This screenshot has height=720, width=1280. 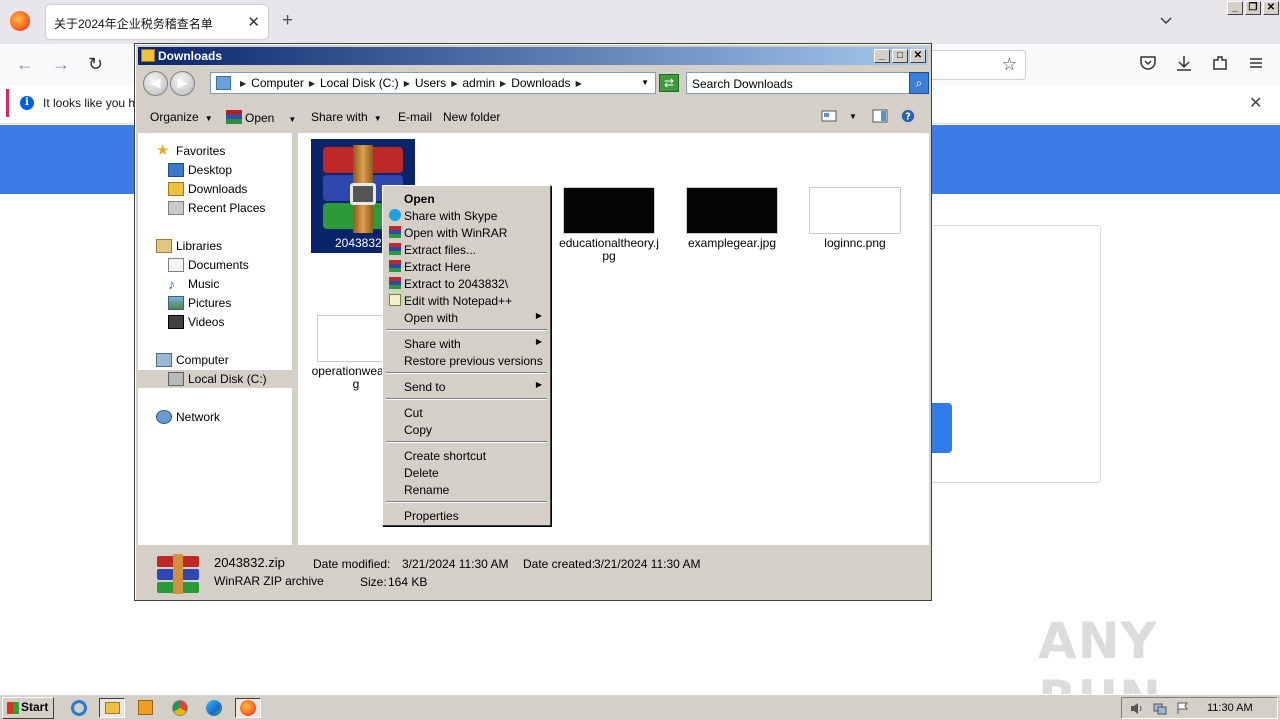 What do you see at coordinates (471, 117) in the screenshot?
I see `new-folder-button: New folder` at bounding box center [471, 117].